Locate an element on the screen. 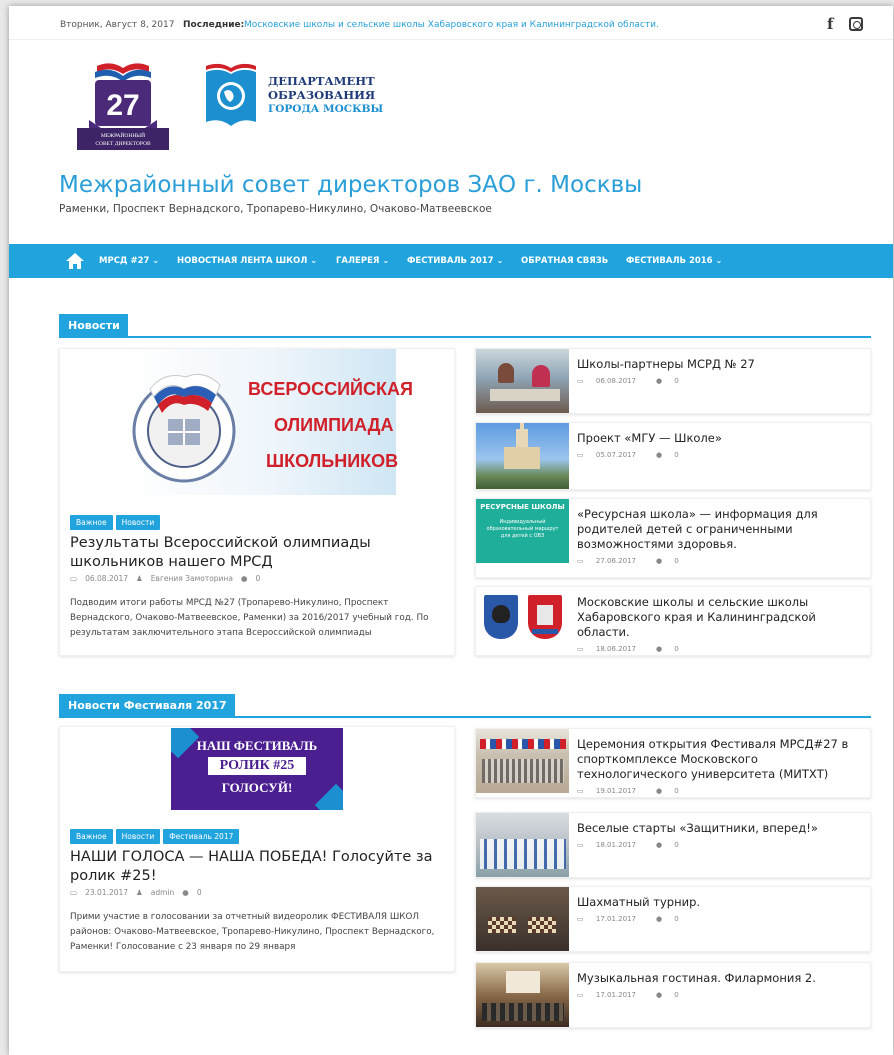 This screenshot has width=894, height=1055. banner-line-1: ВСЕРОССИЙСКАЯ is located at coordinates (330, 389).